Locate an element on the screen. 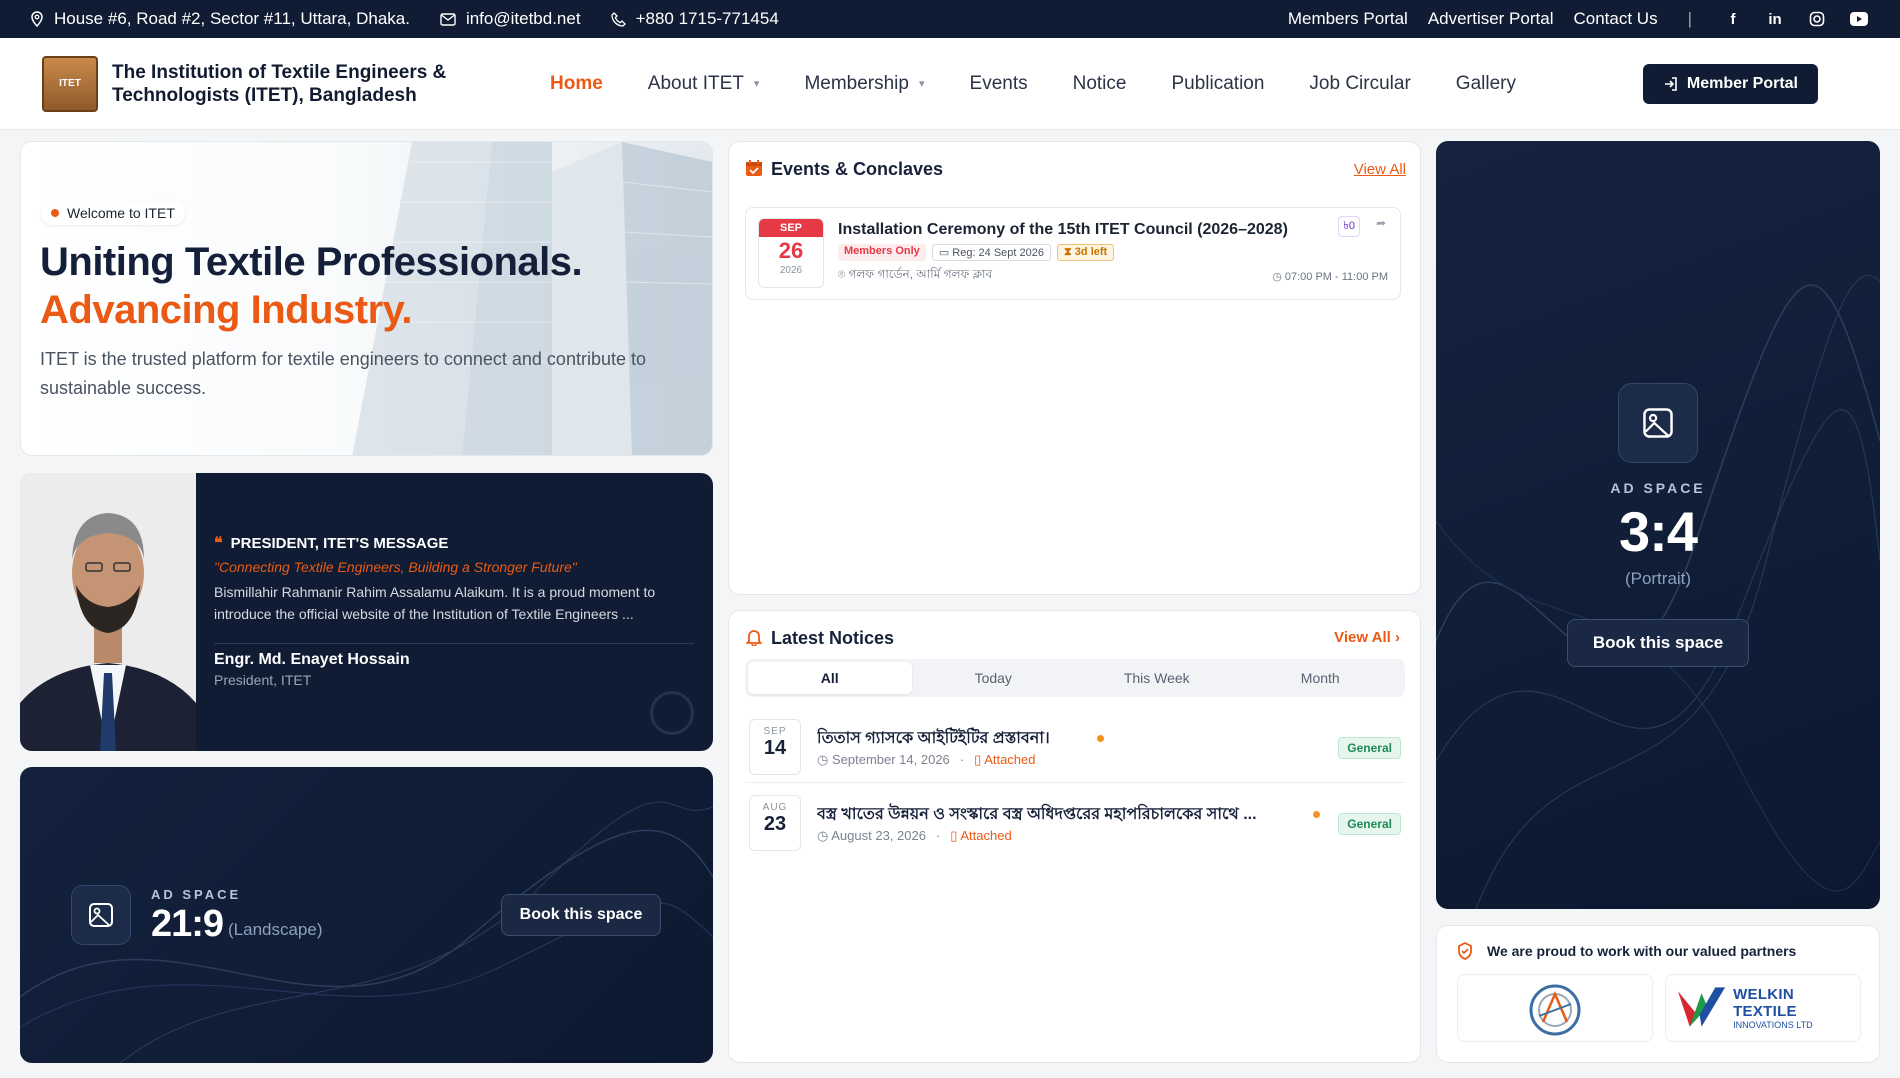  ad-ratio: 3:4 is located at coordinates (1658, 531).